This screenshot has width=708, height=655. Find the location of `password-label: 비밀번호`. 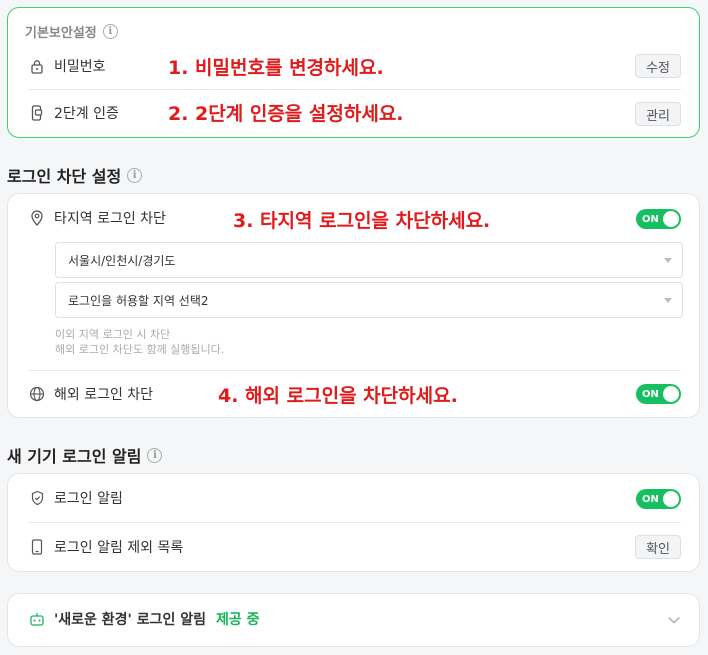

password-label: 비밀번호 is located at coordinates (80, 67).